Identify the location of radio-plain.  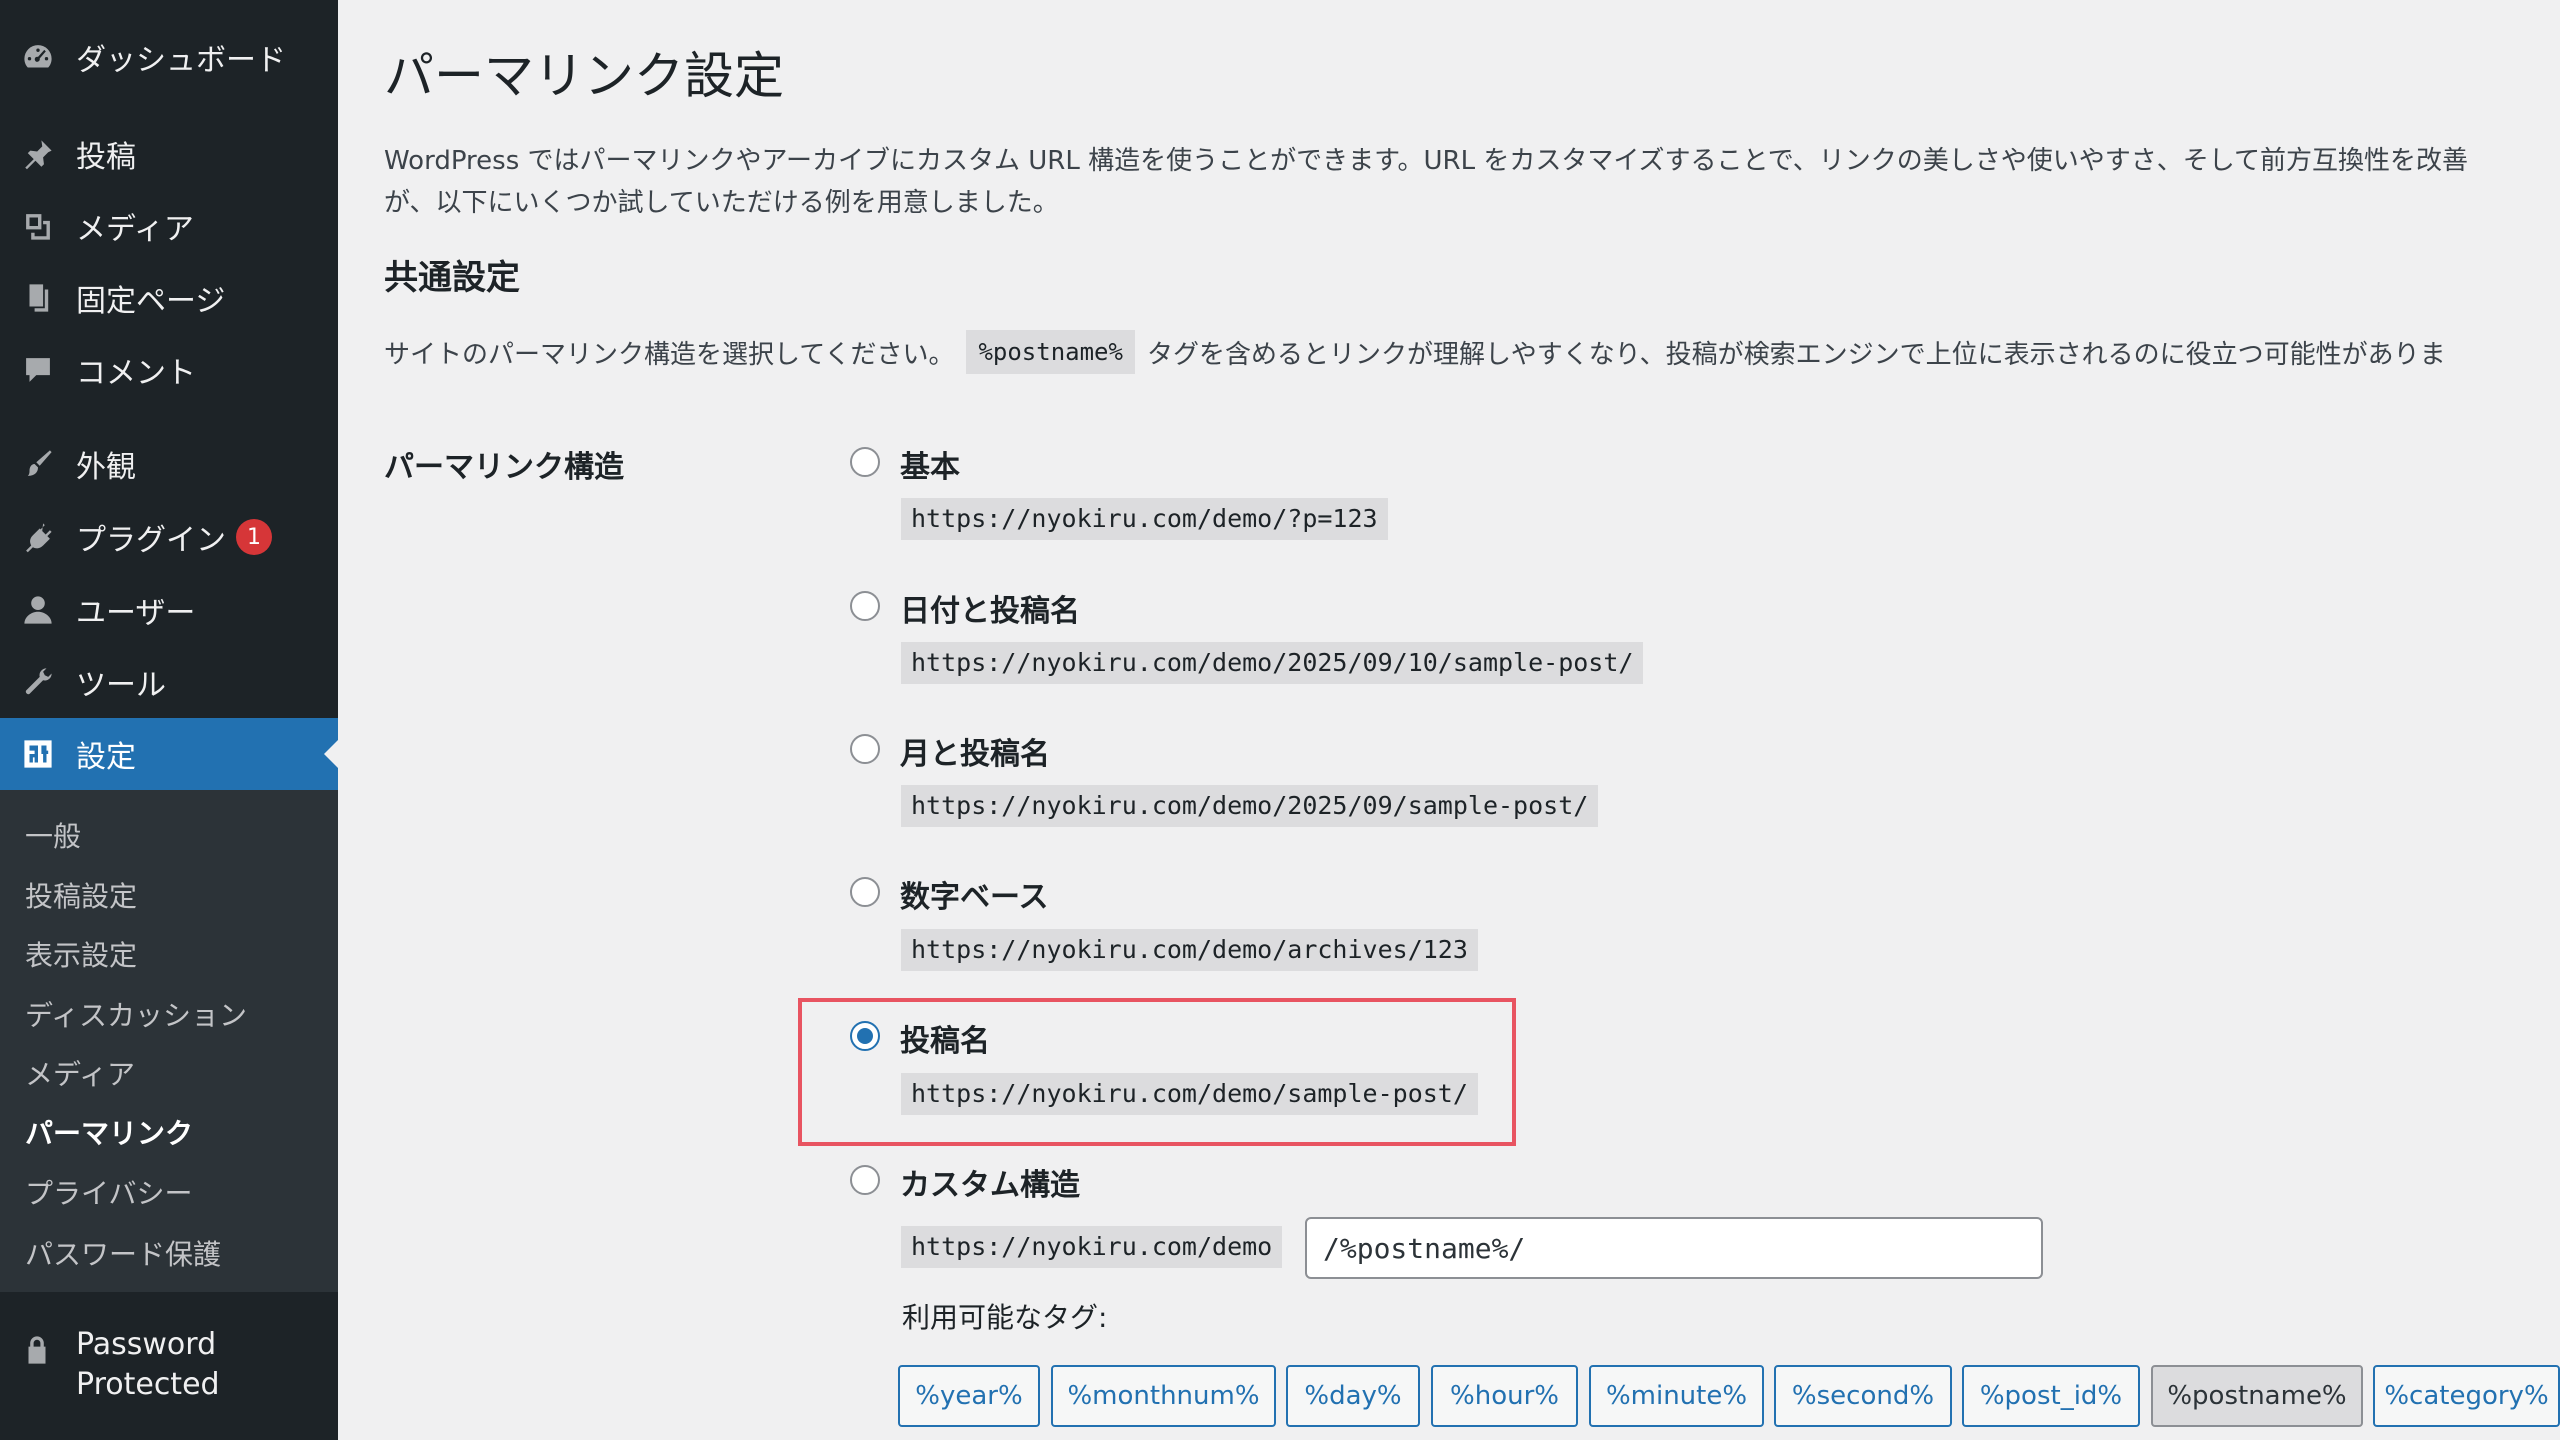
(865, 462).